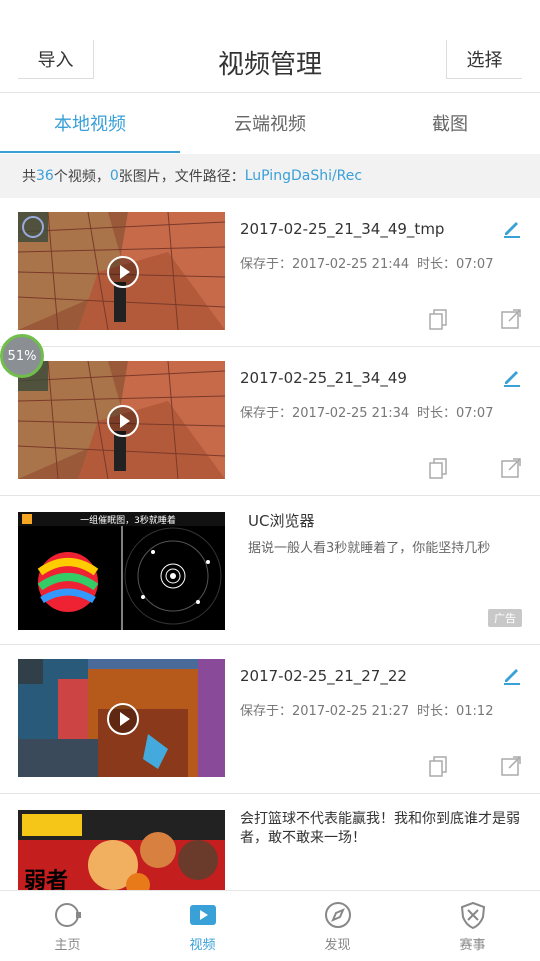 The image size is (540, 961). What do you see at coordinates (67, 914) in the screenshot?
I see `home-icon` at bounding box center [67, 914].